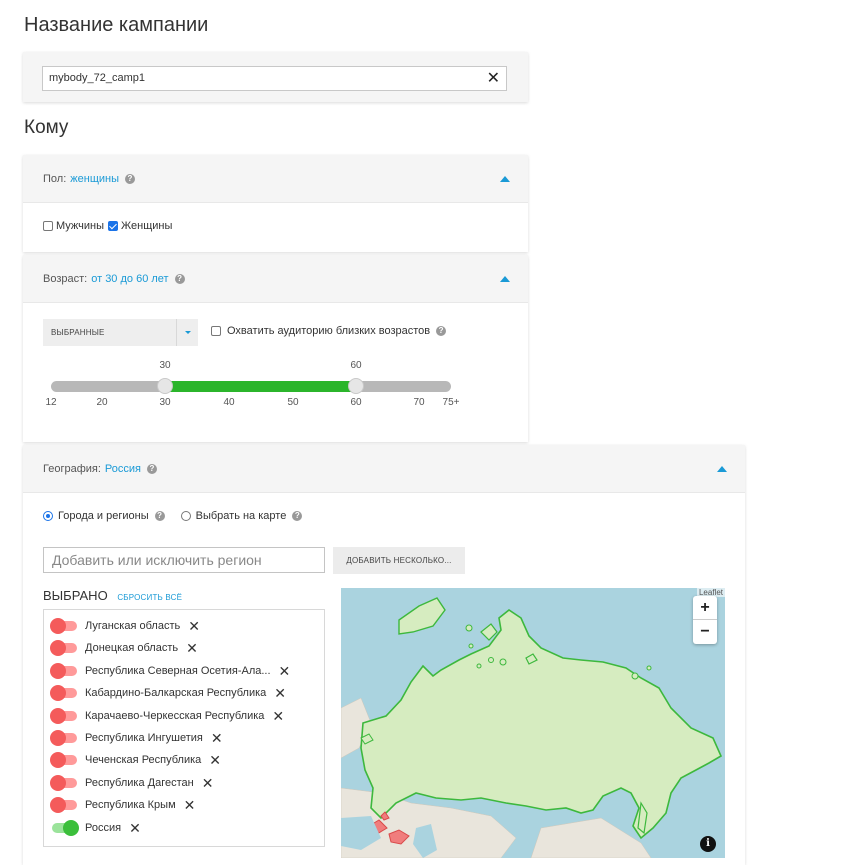  Describe the element at coordinates (384, 469) in the screenshot. I see `geography-panel-header: География: Россия ?` at that location.